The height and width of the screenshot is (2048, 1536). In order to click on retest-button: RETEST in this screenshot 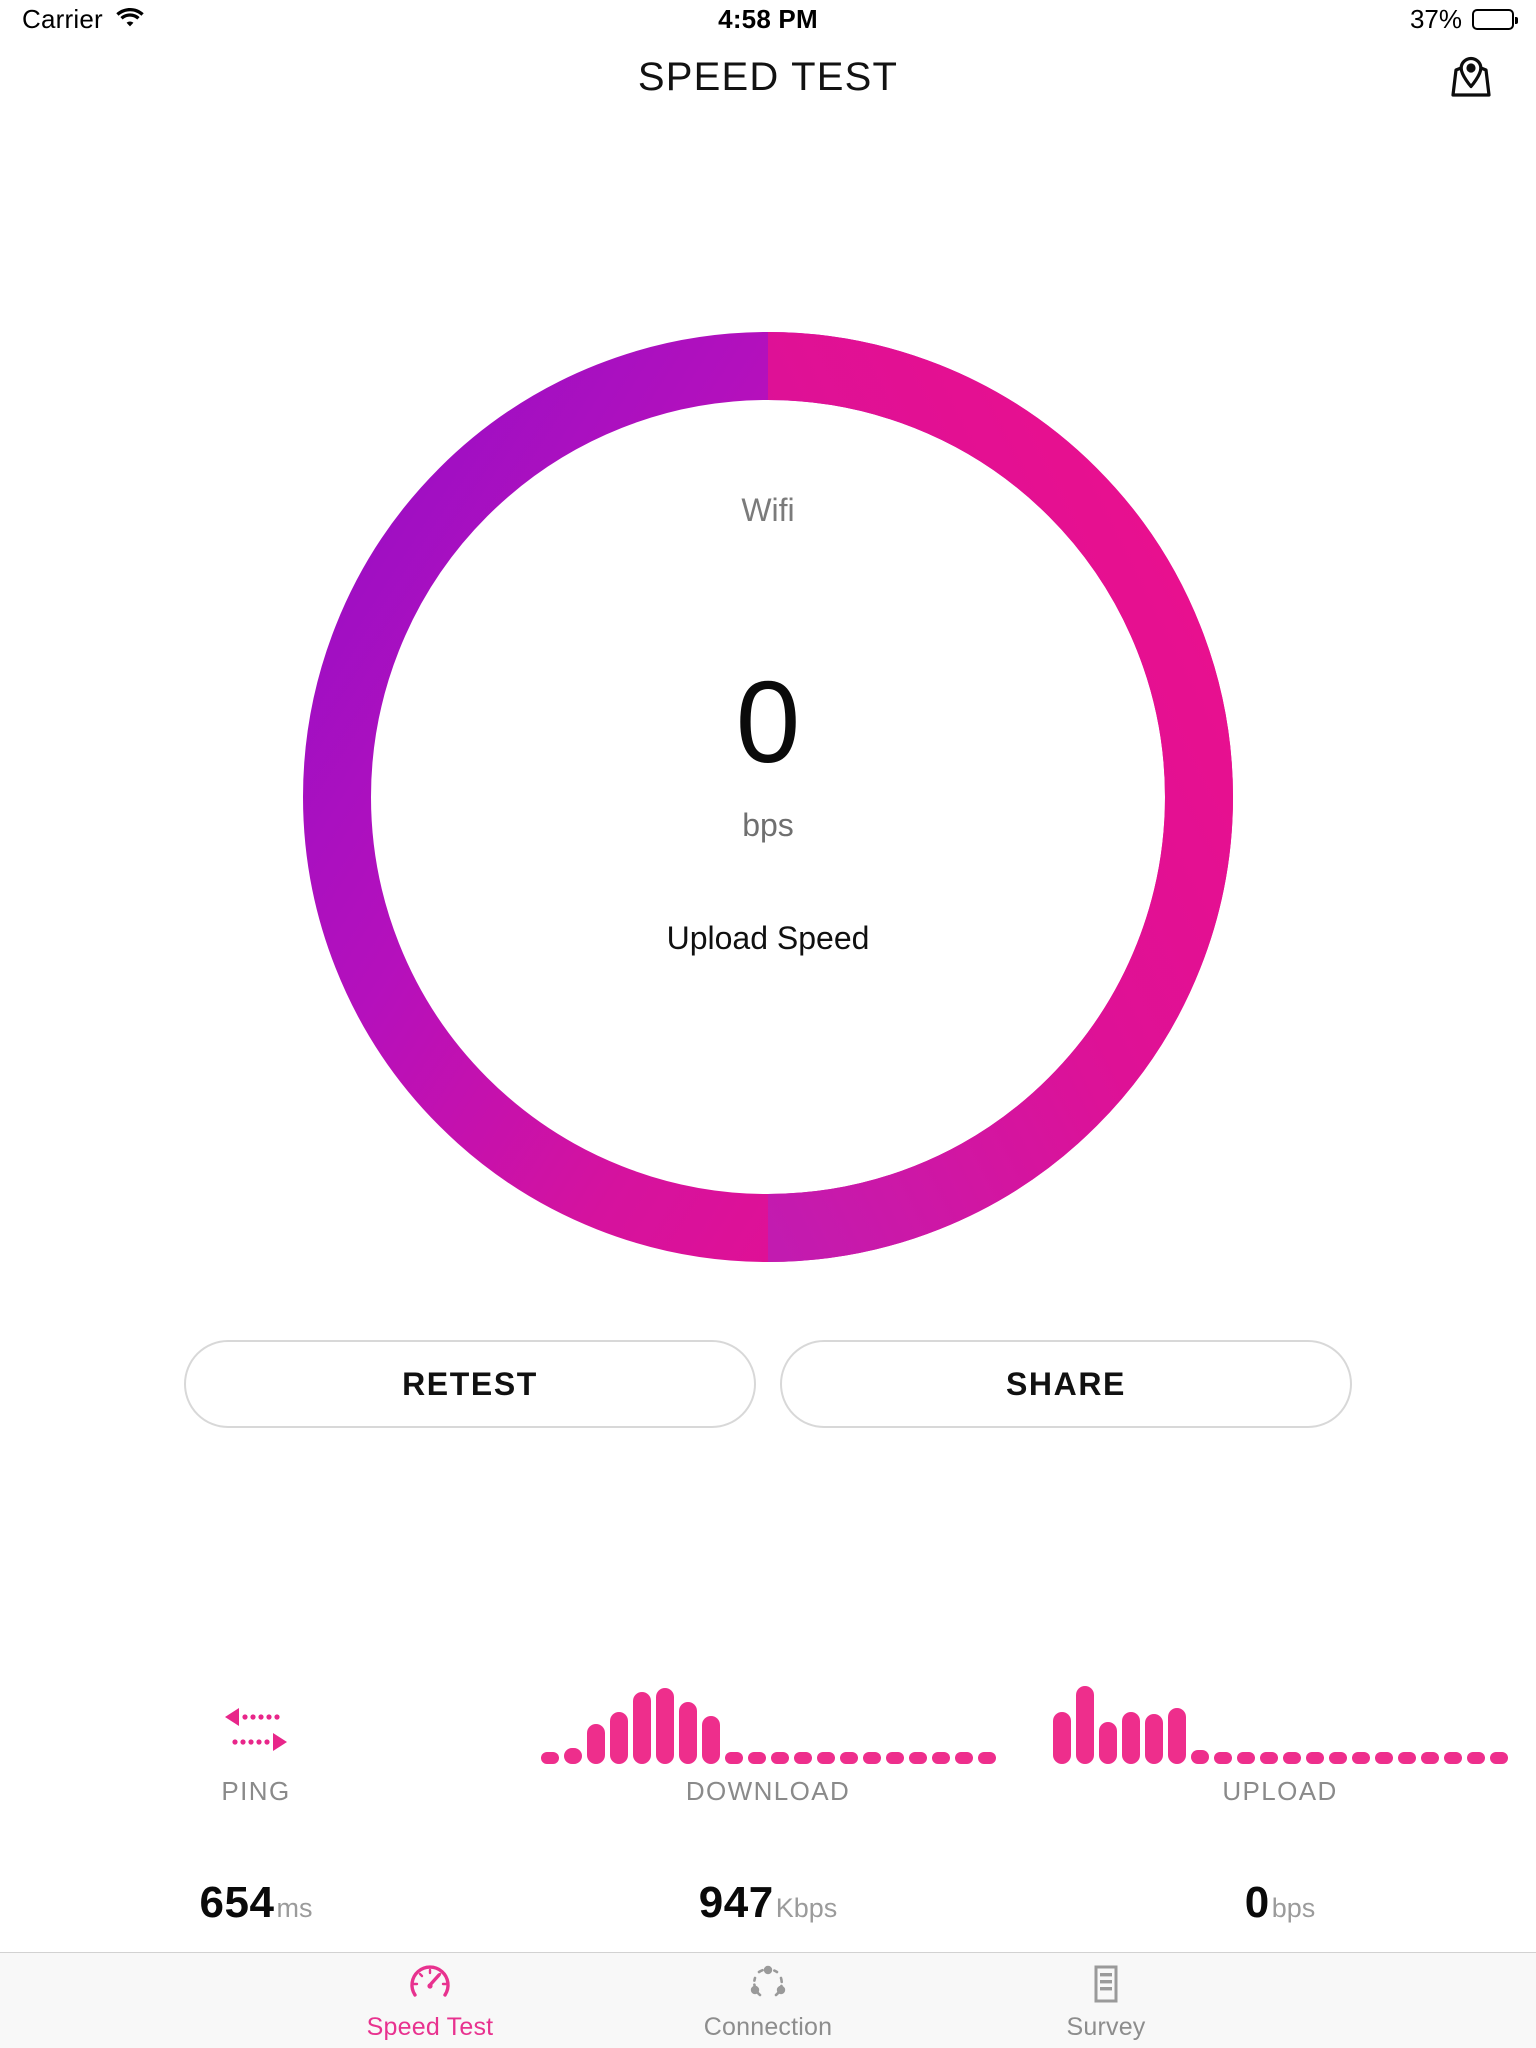, I will do `click(470, 1384)`.